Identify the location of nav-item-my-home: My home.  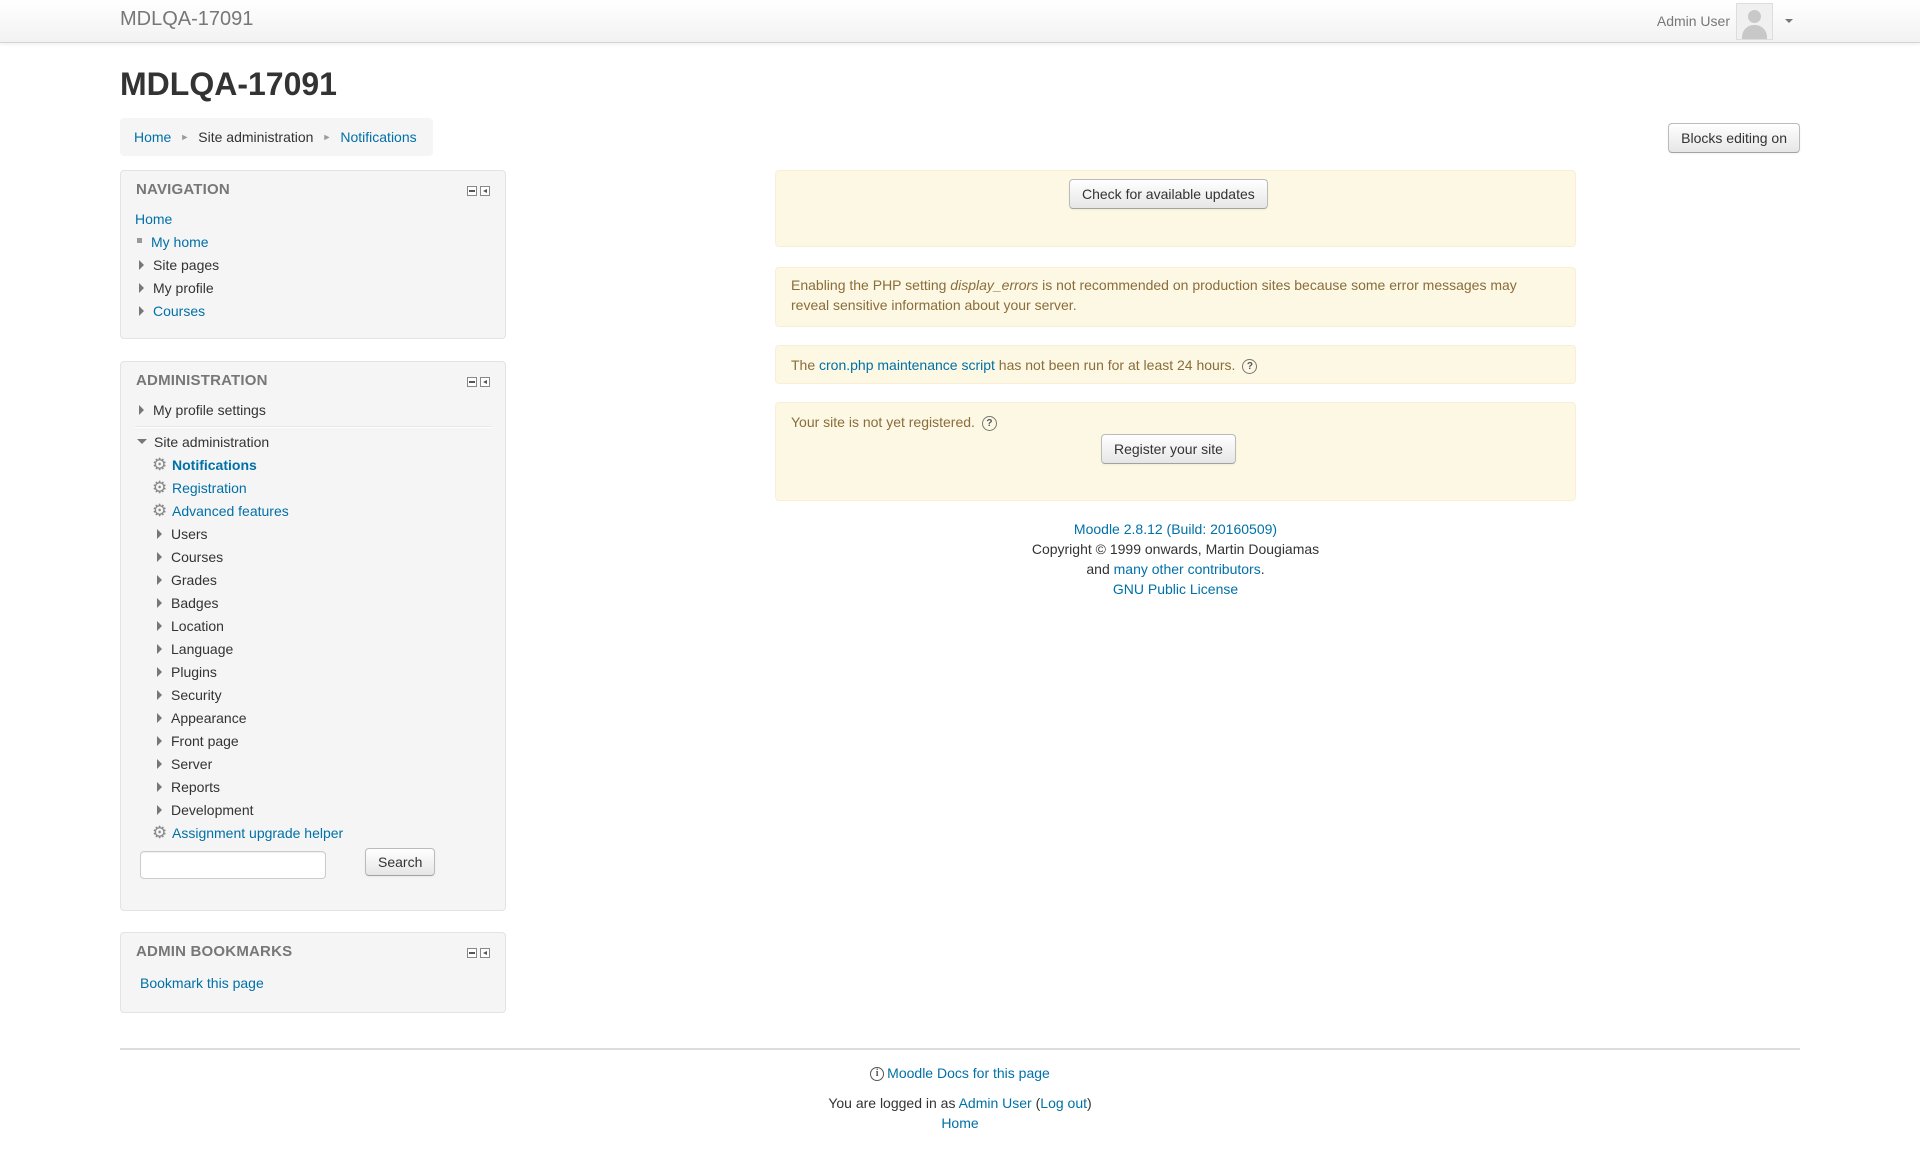
(287, 242).